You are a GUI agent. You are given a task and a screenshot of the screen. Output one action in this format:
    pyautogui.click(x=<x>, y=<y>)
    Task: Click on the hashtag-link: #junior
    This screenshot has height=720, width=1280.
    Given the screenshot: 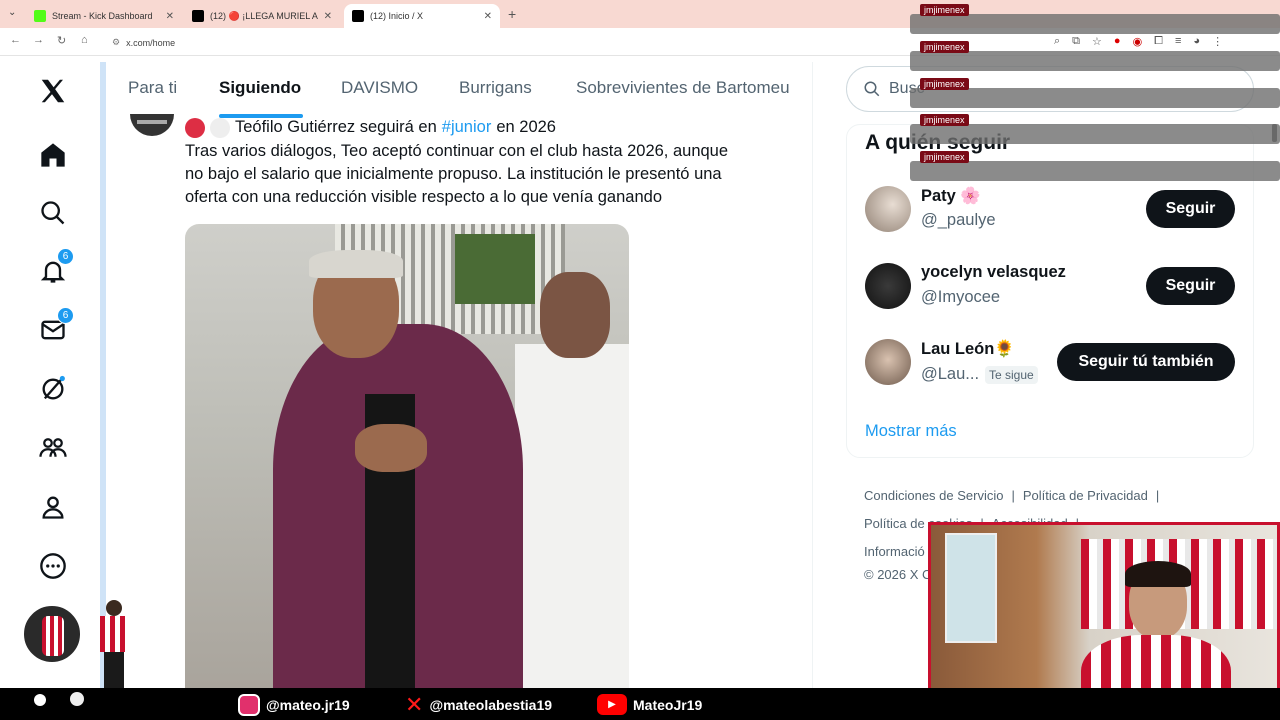 What is the action you would take?
    pyautogui.click(x=467, y=128)
    